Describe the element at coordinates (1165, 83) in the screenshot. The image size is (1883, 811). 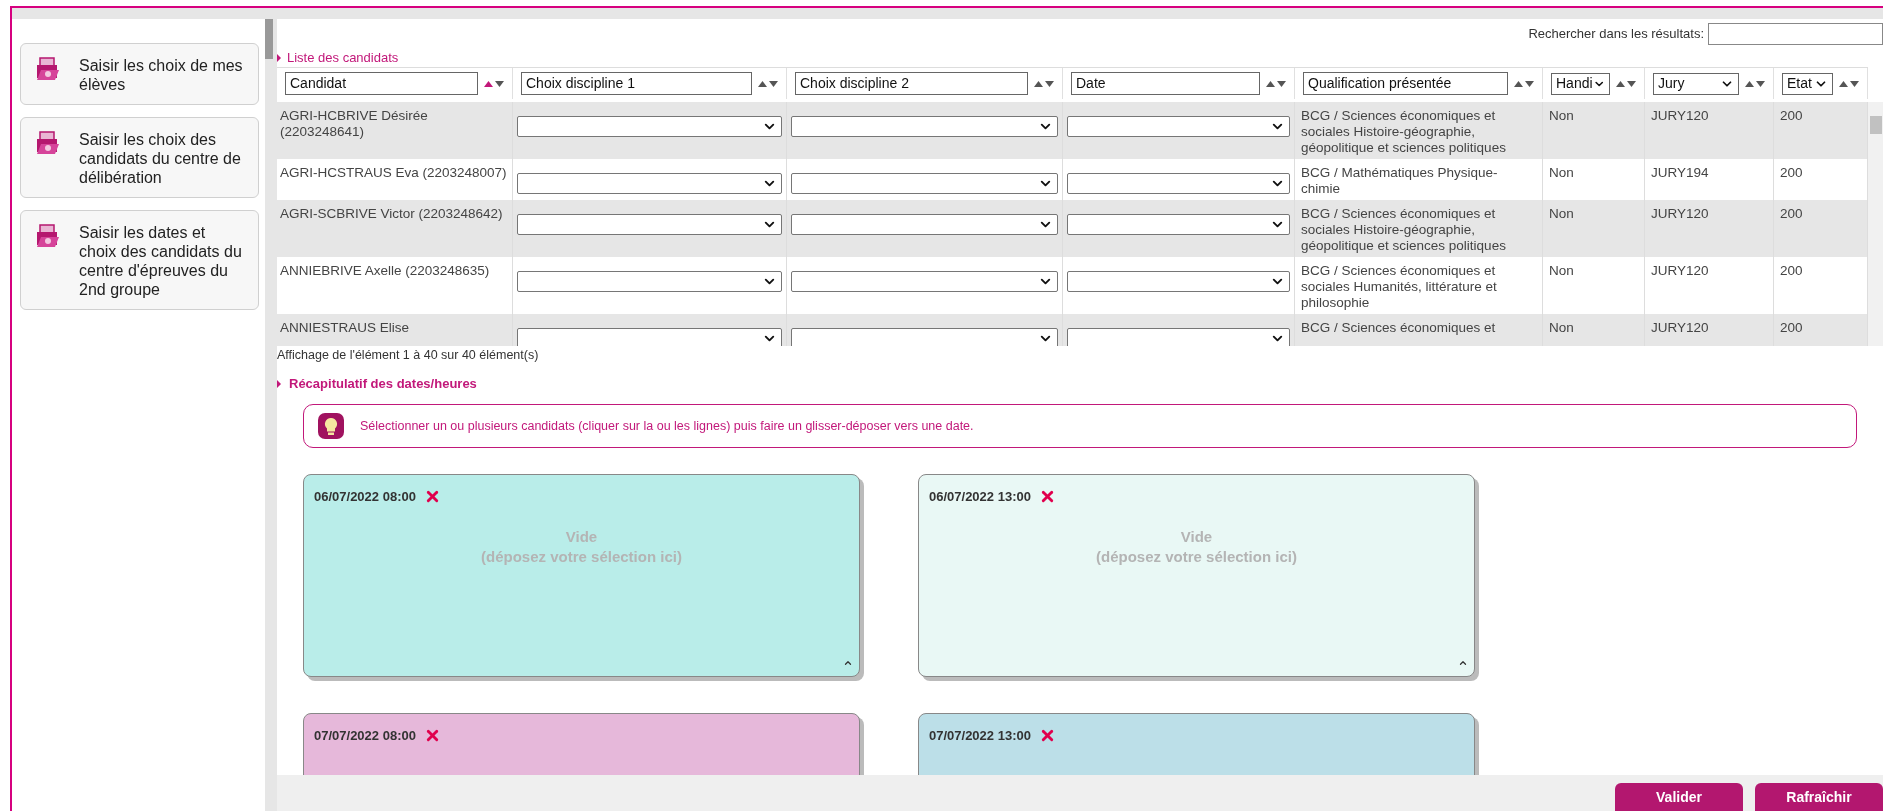
I see `column-filter-field: Date` at that location.